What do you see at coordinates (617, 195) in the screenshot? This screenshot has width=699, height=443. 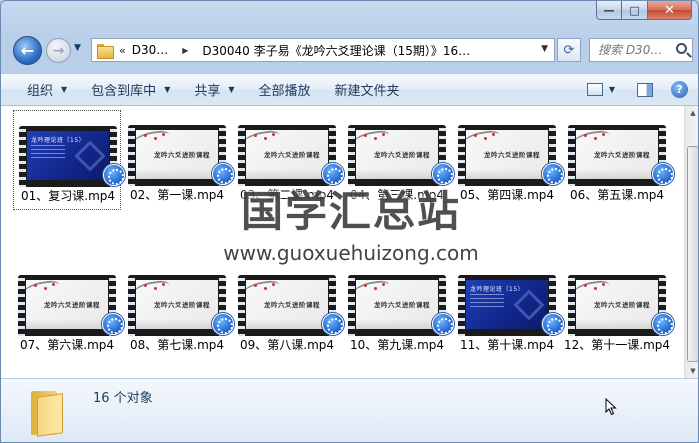 I see `file-name: 06、第五课.mp4` at bounding box center [617, 195].